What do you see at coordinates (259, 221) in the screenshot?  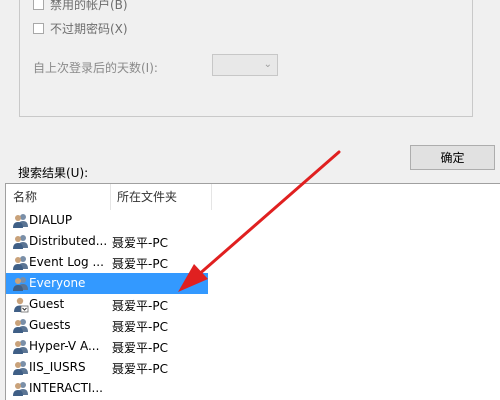 I see `annotation-arrow` at bounding box center [259, 221].